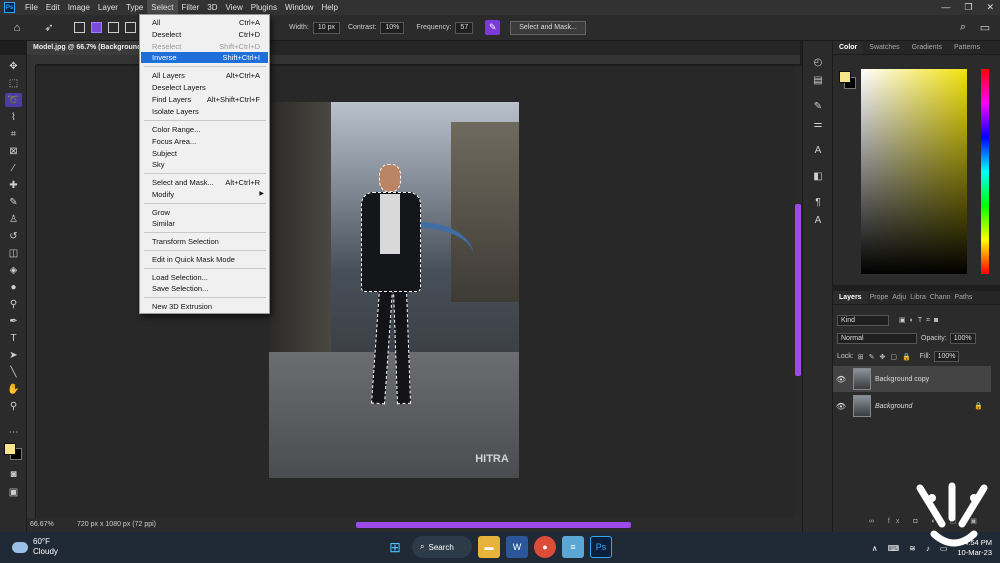 This screenshot has height=563, width=1000. What do you see at coordinates (985, 28) in the screenshot?
I see `workspace-icon: ▭` at bounding box center [985, 28].